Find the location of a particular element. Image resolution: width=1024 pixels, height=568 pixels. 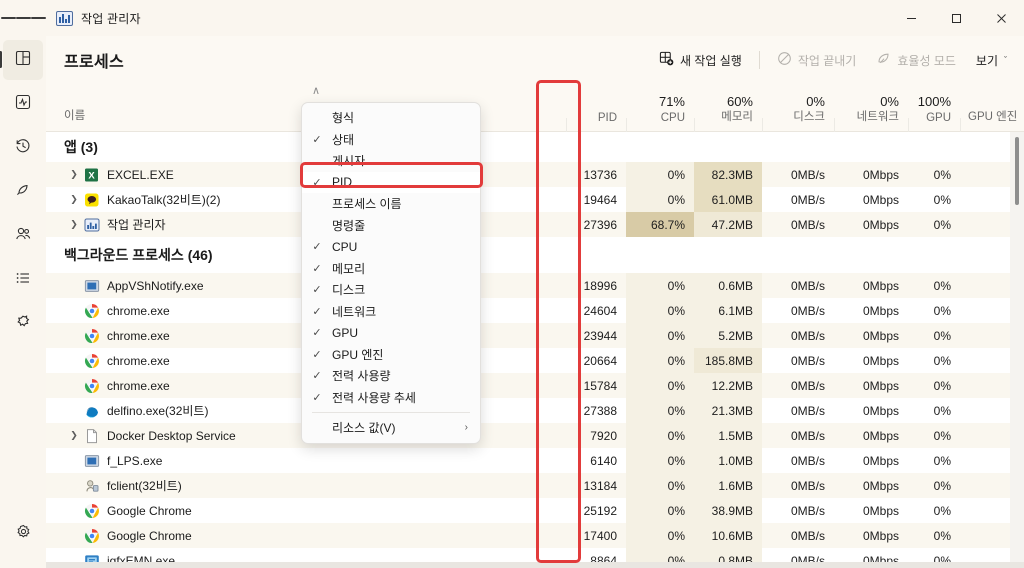

chevron-down-icon: ˇ is located at coordinates (1005, 60).